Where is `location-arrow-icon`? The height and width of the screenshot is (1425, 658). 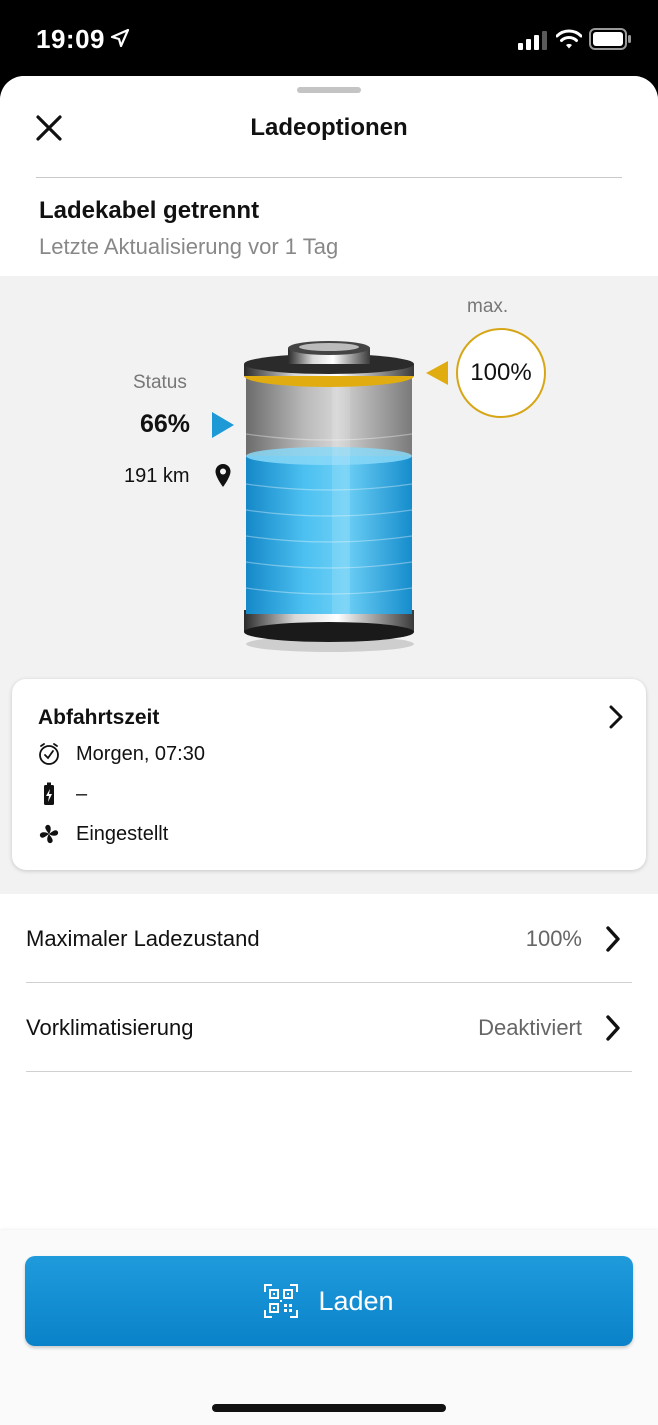 location-arrow-icon is located at coordinates (120, 38).